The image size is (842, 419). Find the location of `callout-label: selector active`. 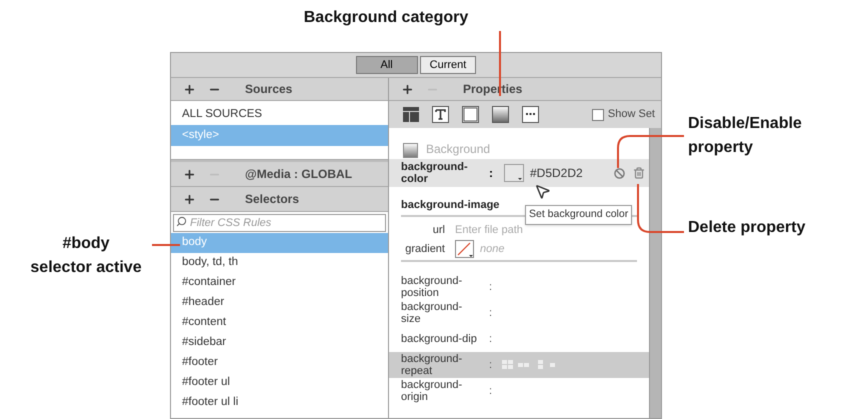

callout-label: selector active is located at coordinates (86, 268).